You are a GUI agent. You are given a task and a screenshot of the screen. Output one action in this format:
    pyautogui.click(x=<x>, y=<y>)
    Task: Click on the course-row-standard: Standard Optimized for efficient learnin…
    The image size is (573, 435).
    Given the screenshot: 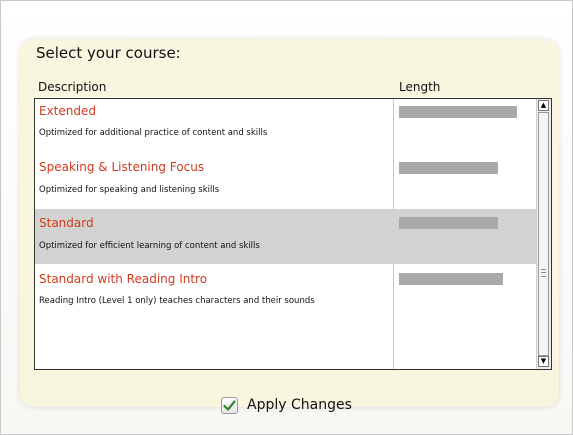 What is the action you would take?
    pyautogui.click(x=286, y=236)
    